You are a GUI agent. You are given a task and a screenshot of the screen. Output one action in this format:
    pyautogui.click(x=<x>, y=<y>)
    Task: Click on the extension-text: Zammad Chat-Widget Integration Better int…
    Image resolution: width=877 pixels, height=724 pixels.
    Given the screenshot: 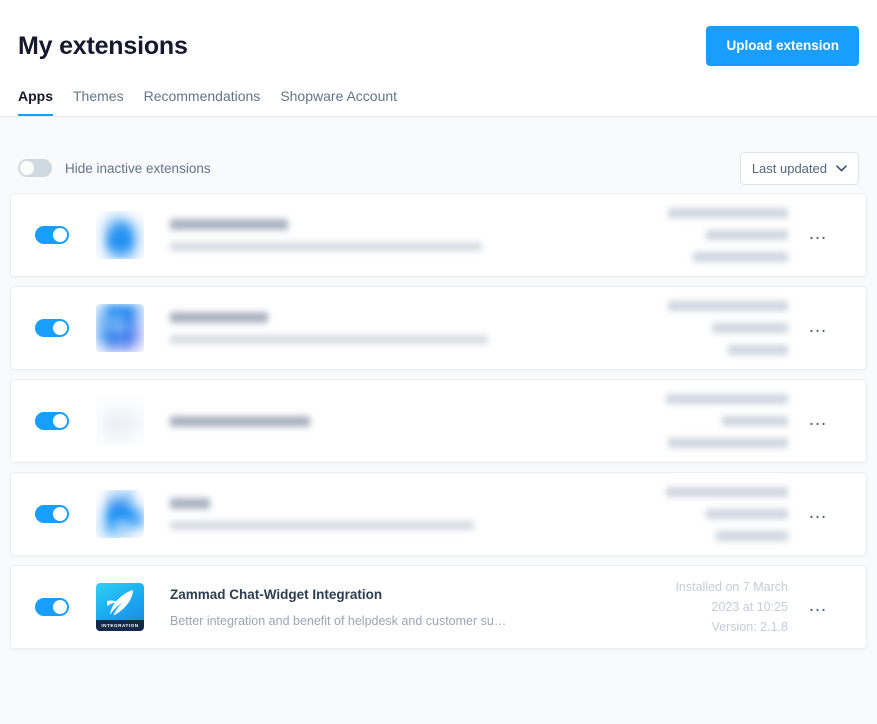 What is the action you would take?
    pyautogui.click(x=395, y=607)
    